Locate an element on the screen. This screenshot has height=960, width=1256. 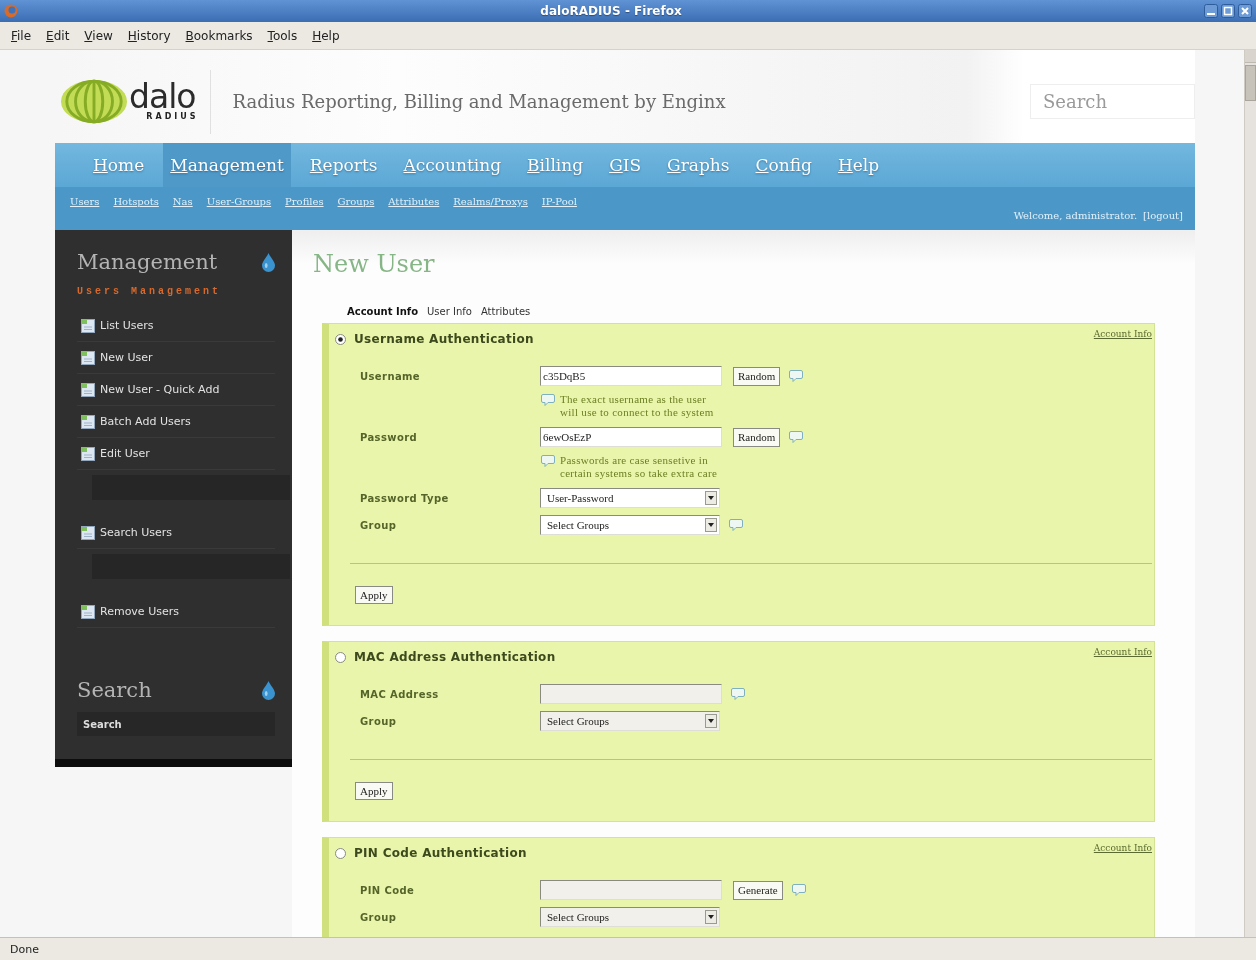
logo-subtext: RADIUS is located at coordinates (172, 116).